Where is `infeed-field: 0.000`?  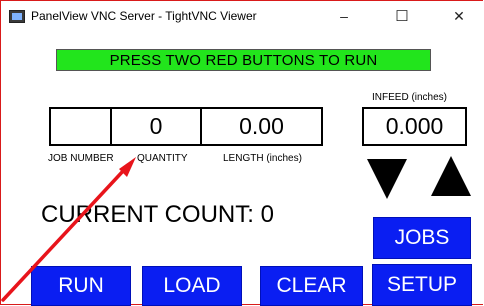
infeed-field: 0.000 is located at coordinates (414, 126).